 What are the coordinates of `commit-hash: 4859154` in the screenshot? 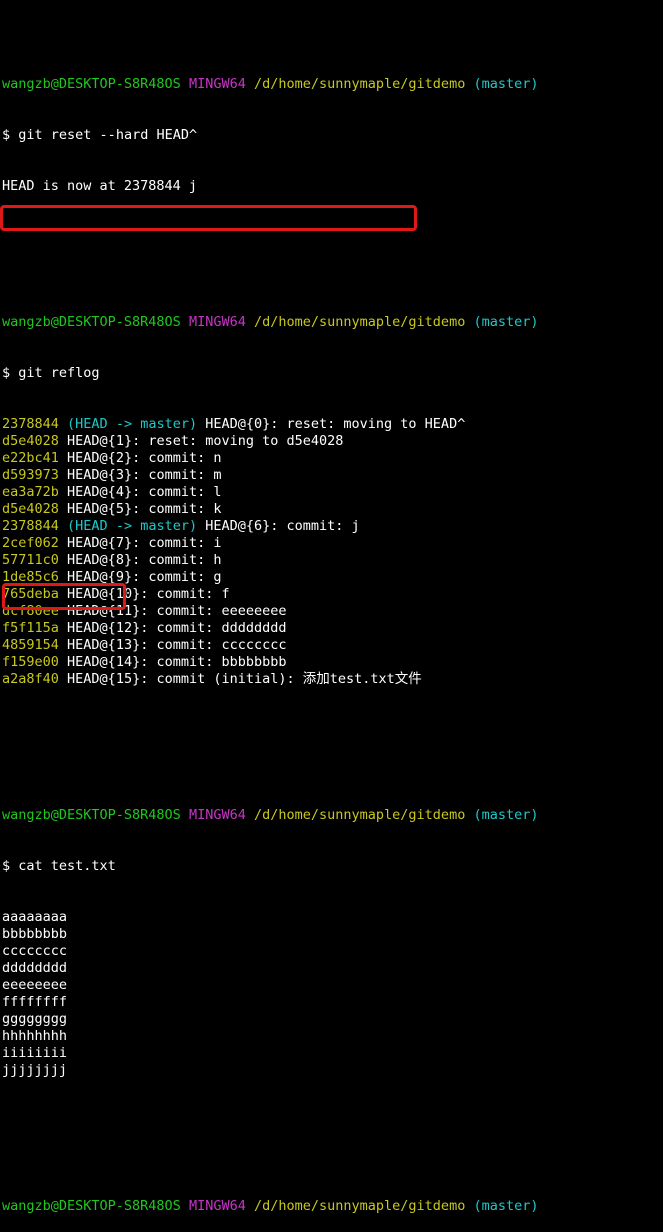 It's located at (30, 645).